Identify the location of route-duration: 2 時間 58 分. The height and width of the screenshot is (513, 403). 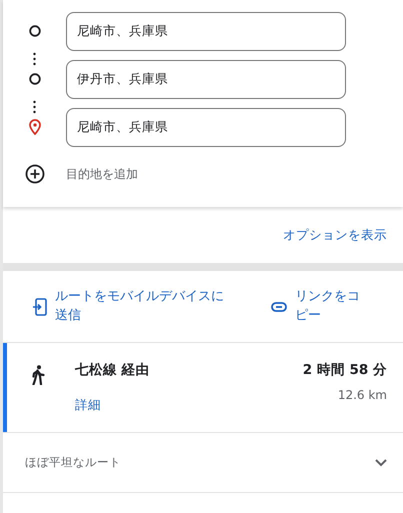
(344, 370).